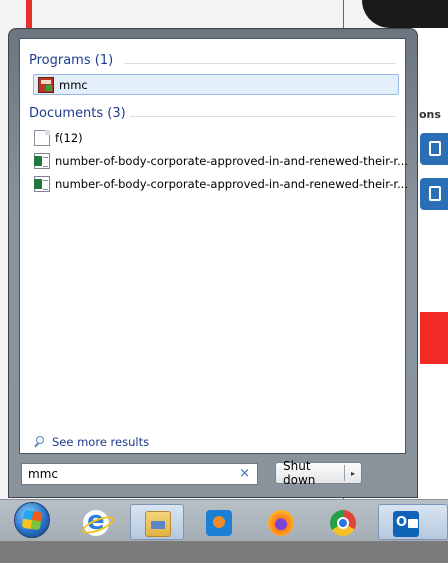 This screenshot has height=563, width=448. I want to click on background-clipboard-button, so click(434, 149).